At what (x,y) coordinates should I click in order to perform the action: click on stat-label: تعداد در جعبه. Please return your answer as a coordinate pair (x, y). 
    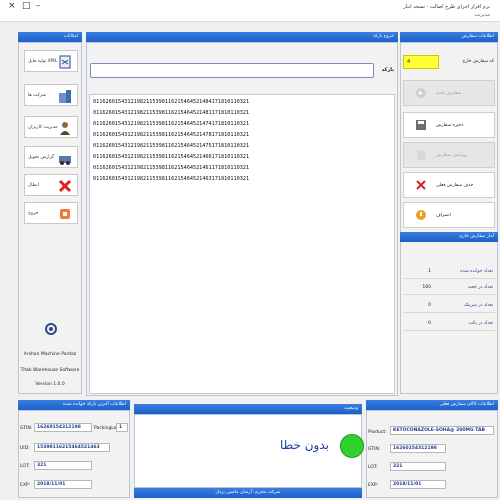
    Looking at the image, I should click on (480, 287).